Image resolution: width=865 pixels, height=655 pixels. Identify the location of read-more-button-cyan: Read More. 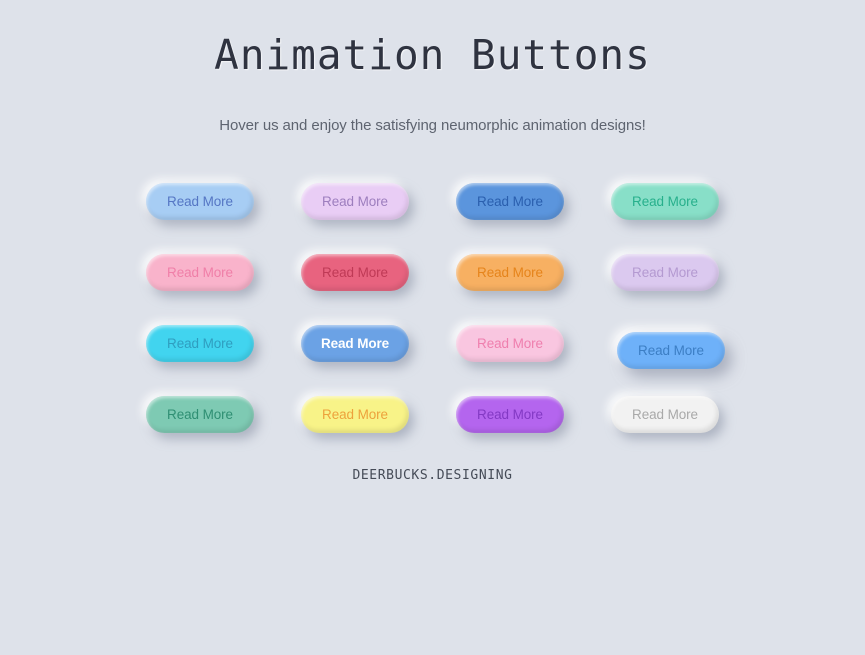
(200, 343).